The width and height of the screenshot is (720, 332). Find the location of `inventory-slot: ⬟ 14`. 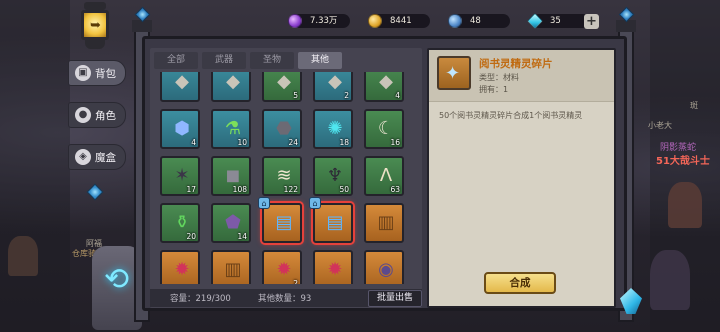

inventory-slot: ⬟ 14 is located at coordinates (231, 223).